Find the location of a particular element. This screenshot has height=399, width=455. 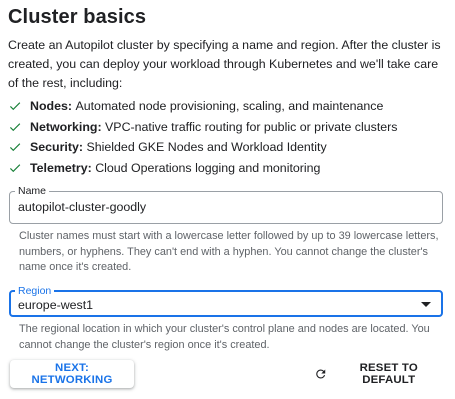

region-selected-value: europe-west1 is located at coordinates (226, 305).